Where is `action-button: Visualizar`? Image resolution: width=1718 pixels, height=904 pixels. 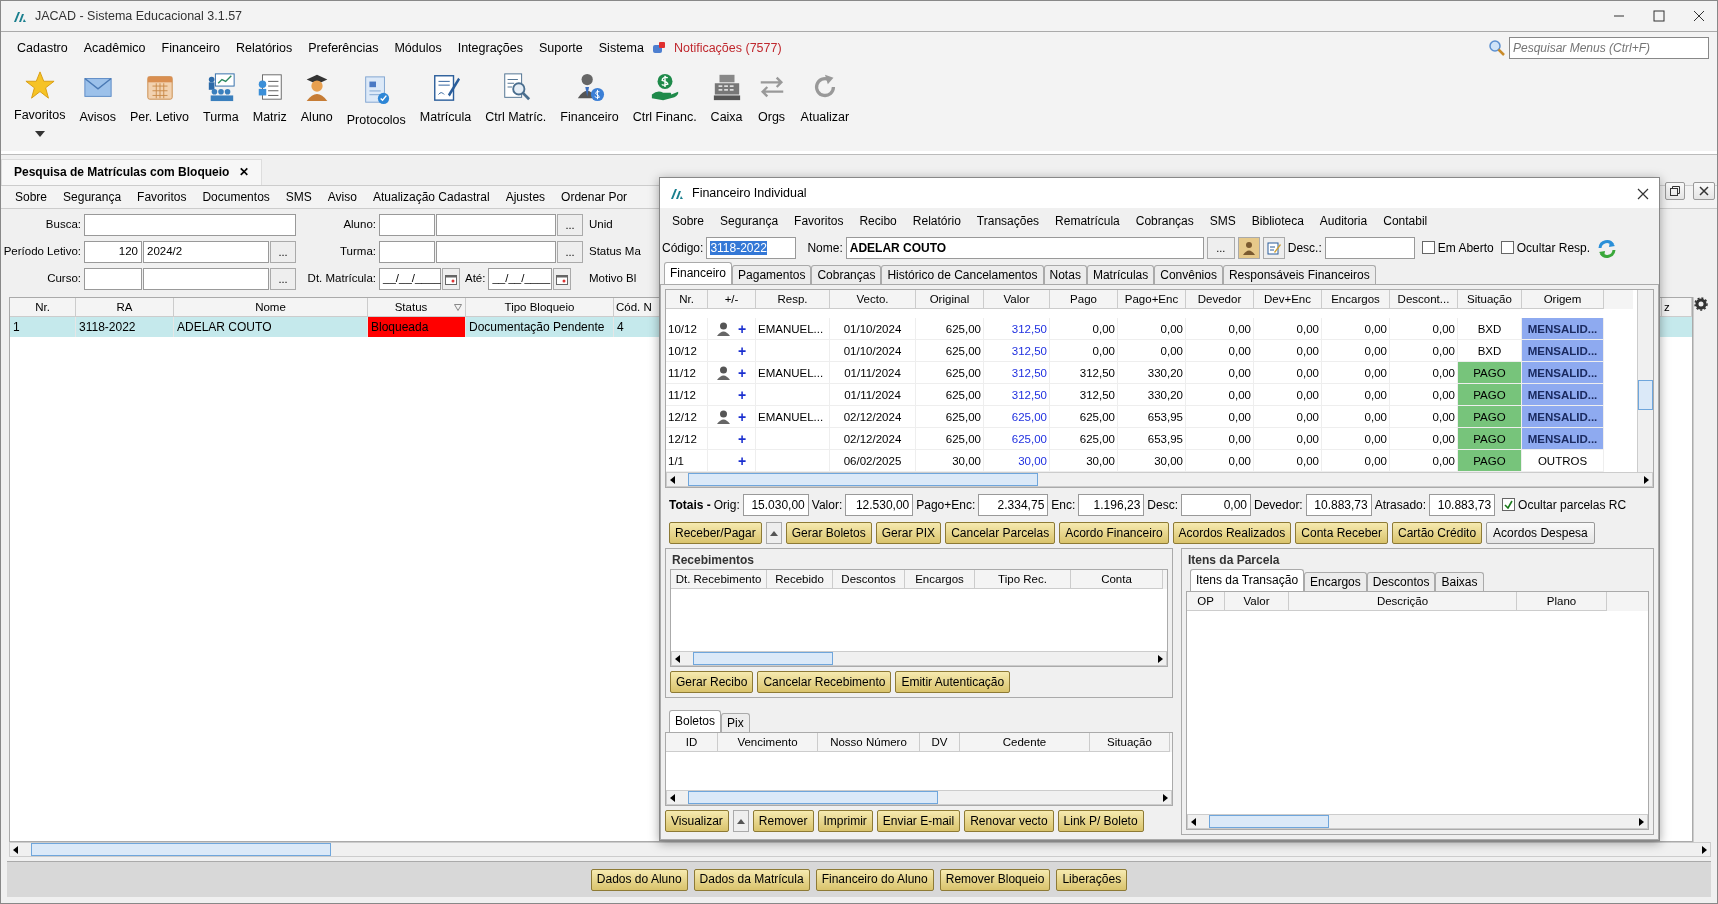
action-button: Visualizar is located at coordinates (697, 821).